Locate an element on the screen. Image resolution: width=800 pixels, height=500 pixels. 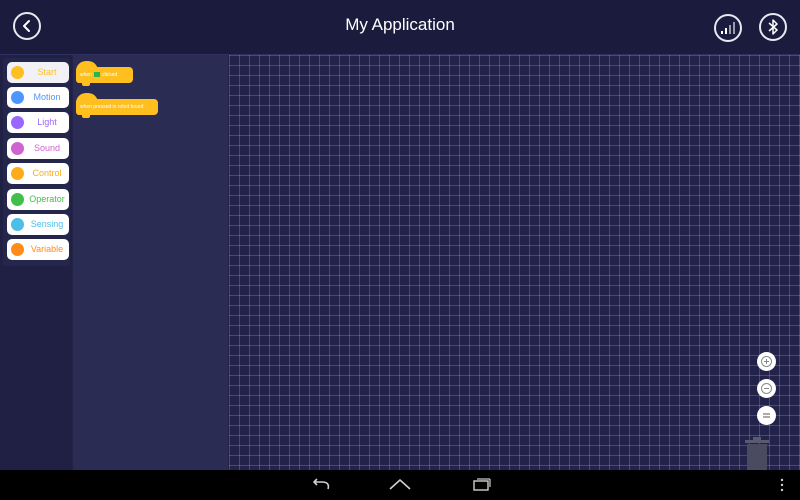
android-nav-bar is located at coordinates (400, 485).